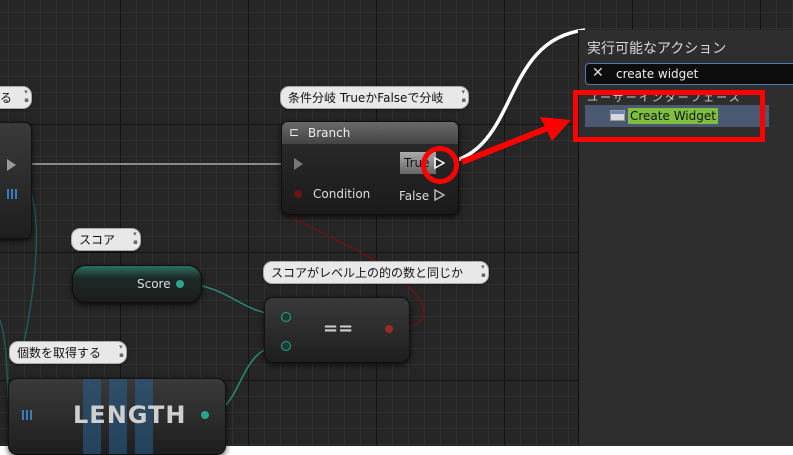 Image resolution: width=793 pixels, height=455 pixels. I want to click on branch-exec-in-icon, so click(298, 164).